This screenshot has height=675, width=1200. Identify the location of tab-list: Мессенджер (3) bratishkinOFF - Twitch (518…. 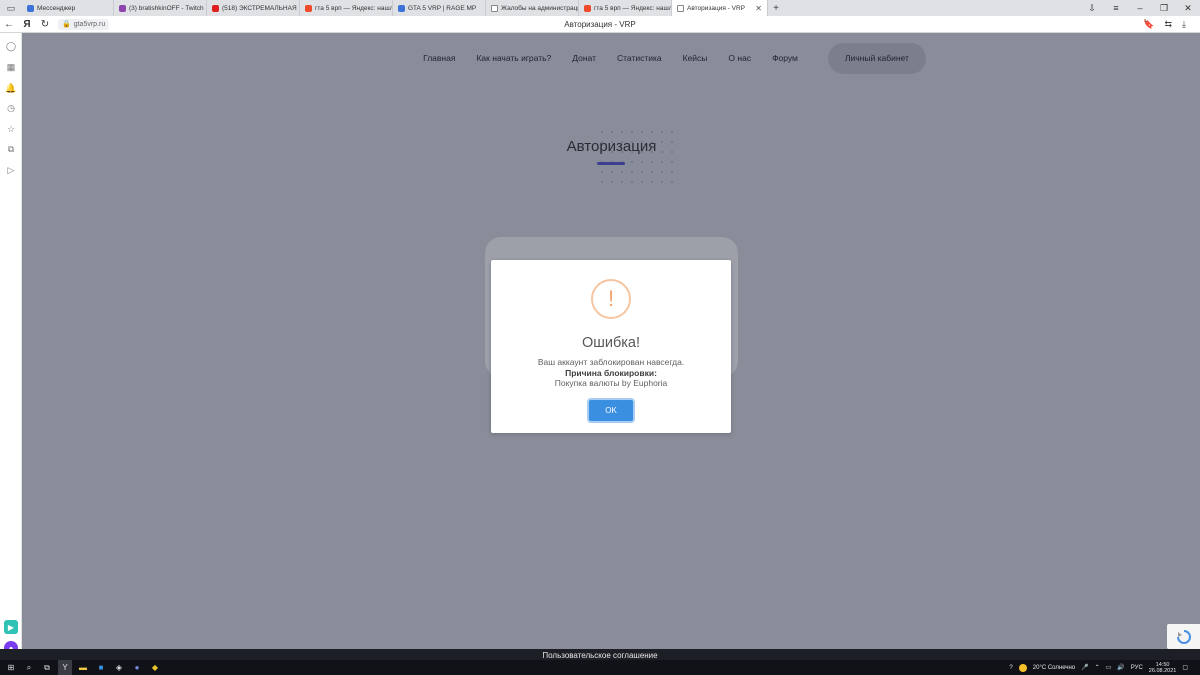
(395, 8).